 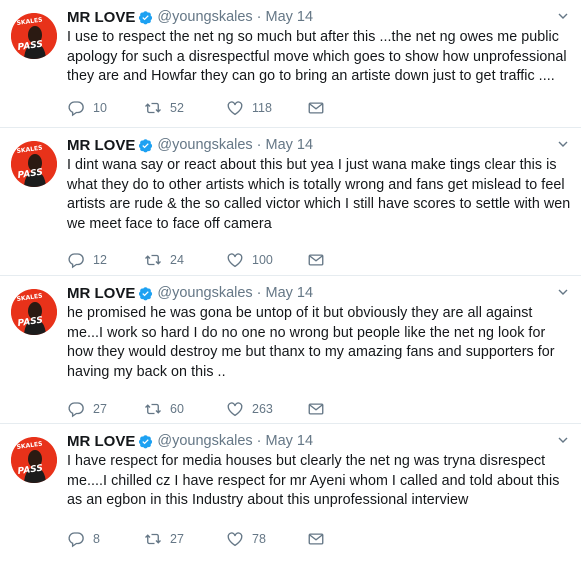 I want to click on tweet-actions: 27 60 263, so click(x=232, y=409).